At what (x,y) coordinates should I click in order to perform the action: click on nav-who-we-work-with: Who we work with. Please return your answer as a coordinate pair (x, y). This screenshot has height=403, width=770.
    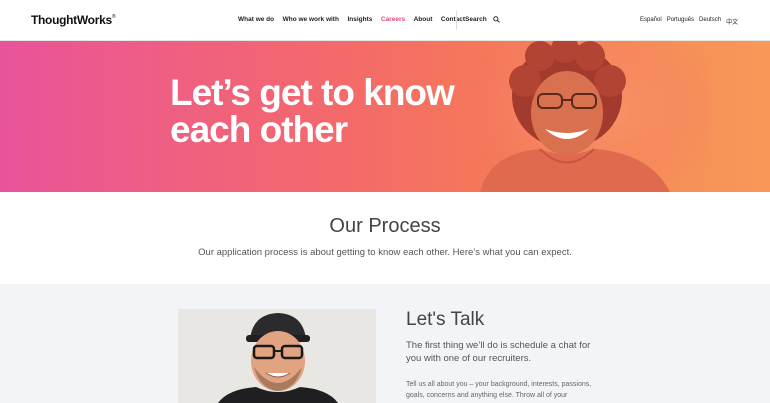
    Looking at the image, I should click on (311, 19).